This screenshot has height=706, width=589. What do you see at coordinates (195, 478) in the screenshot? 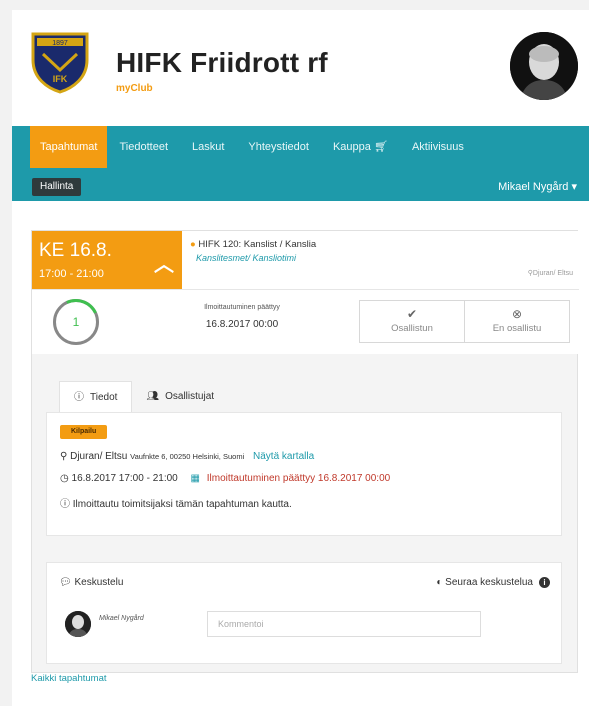
I see `calendar-icon: ▦` at bounding box center [195, 478].